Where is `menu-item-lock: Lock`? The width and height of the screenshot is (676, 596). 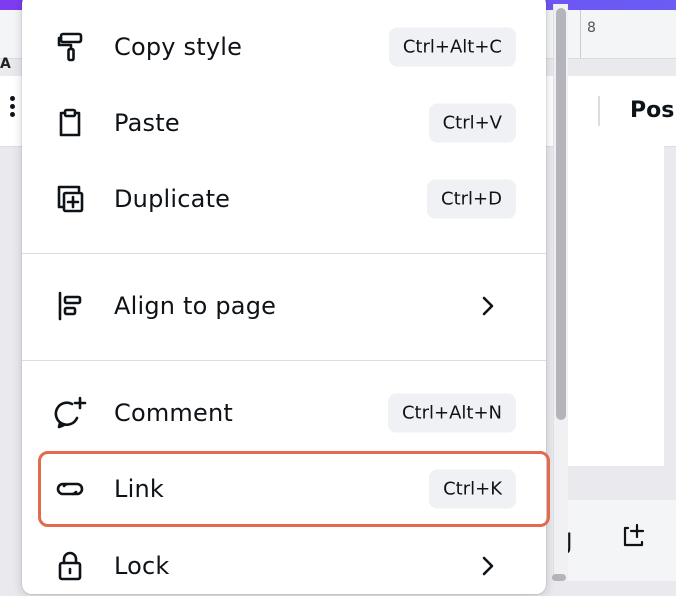 menu-item-lock: Lock is located at coordinates (284, 566).